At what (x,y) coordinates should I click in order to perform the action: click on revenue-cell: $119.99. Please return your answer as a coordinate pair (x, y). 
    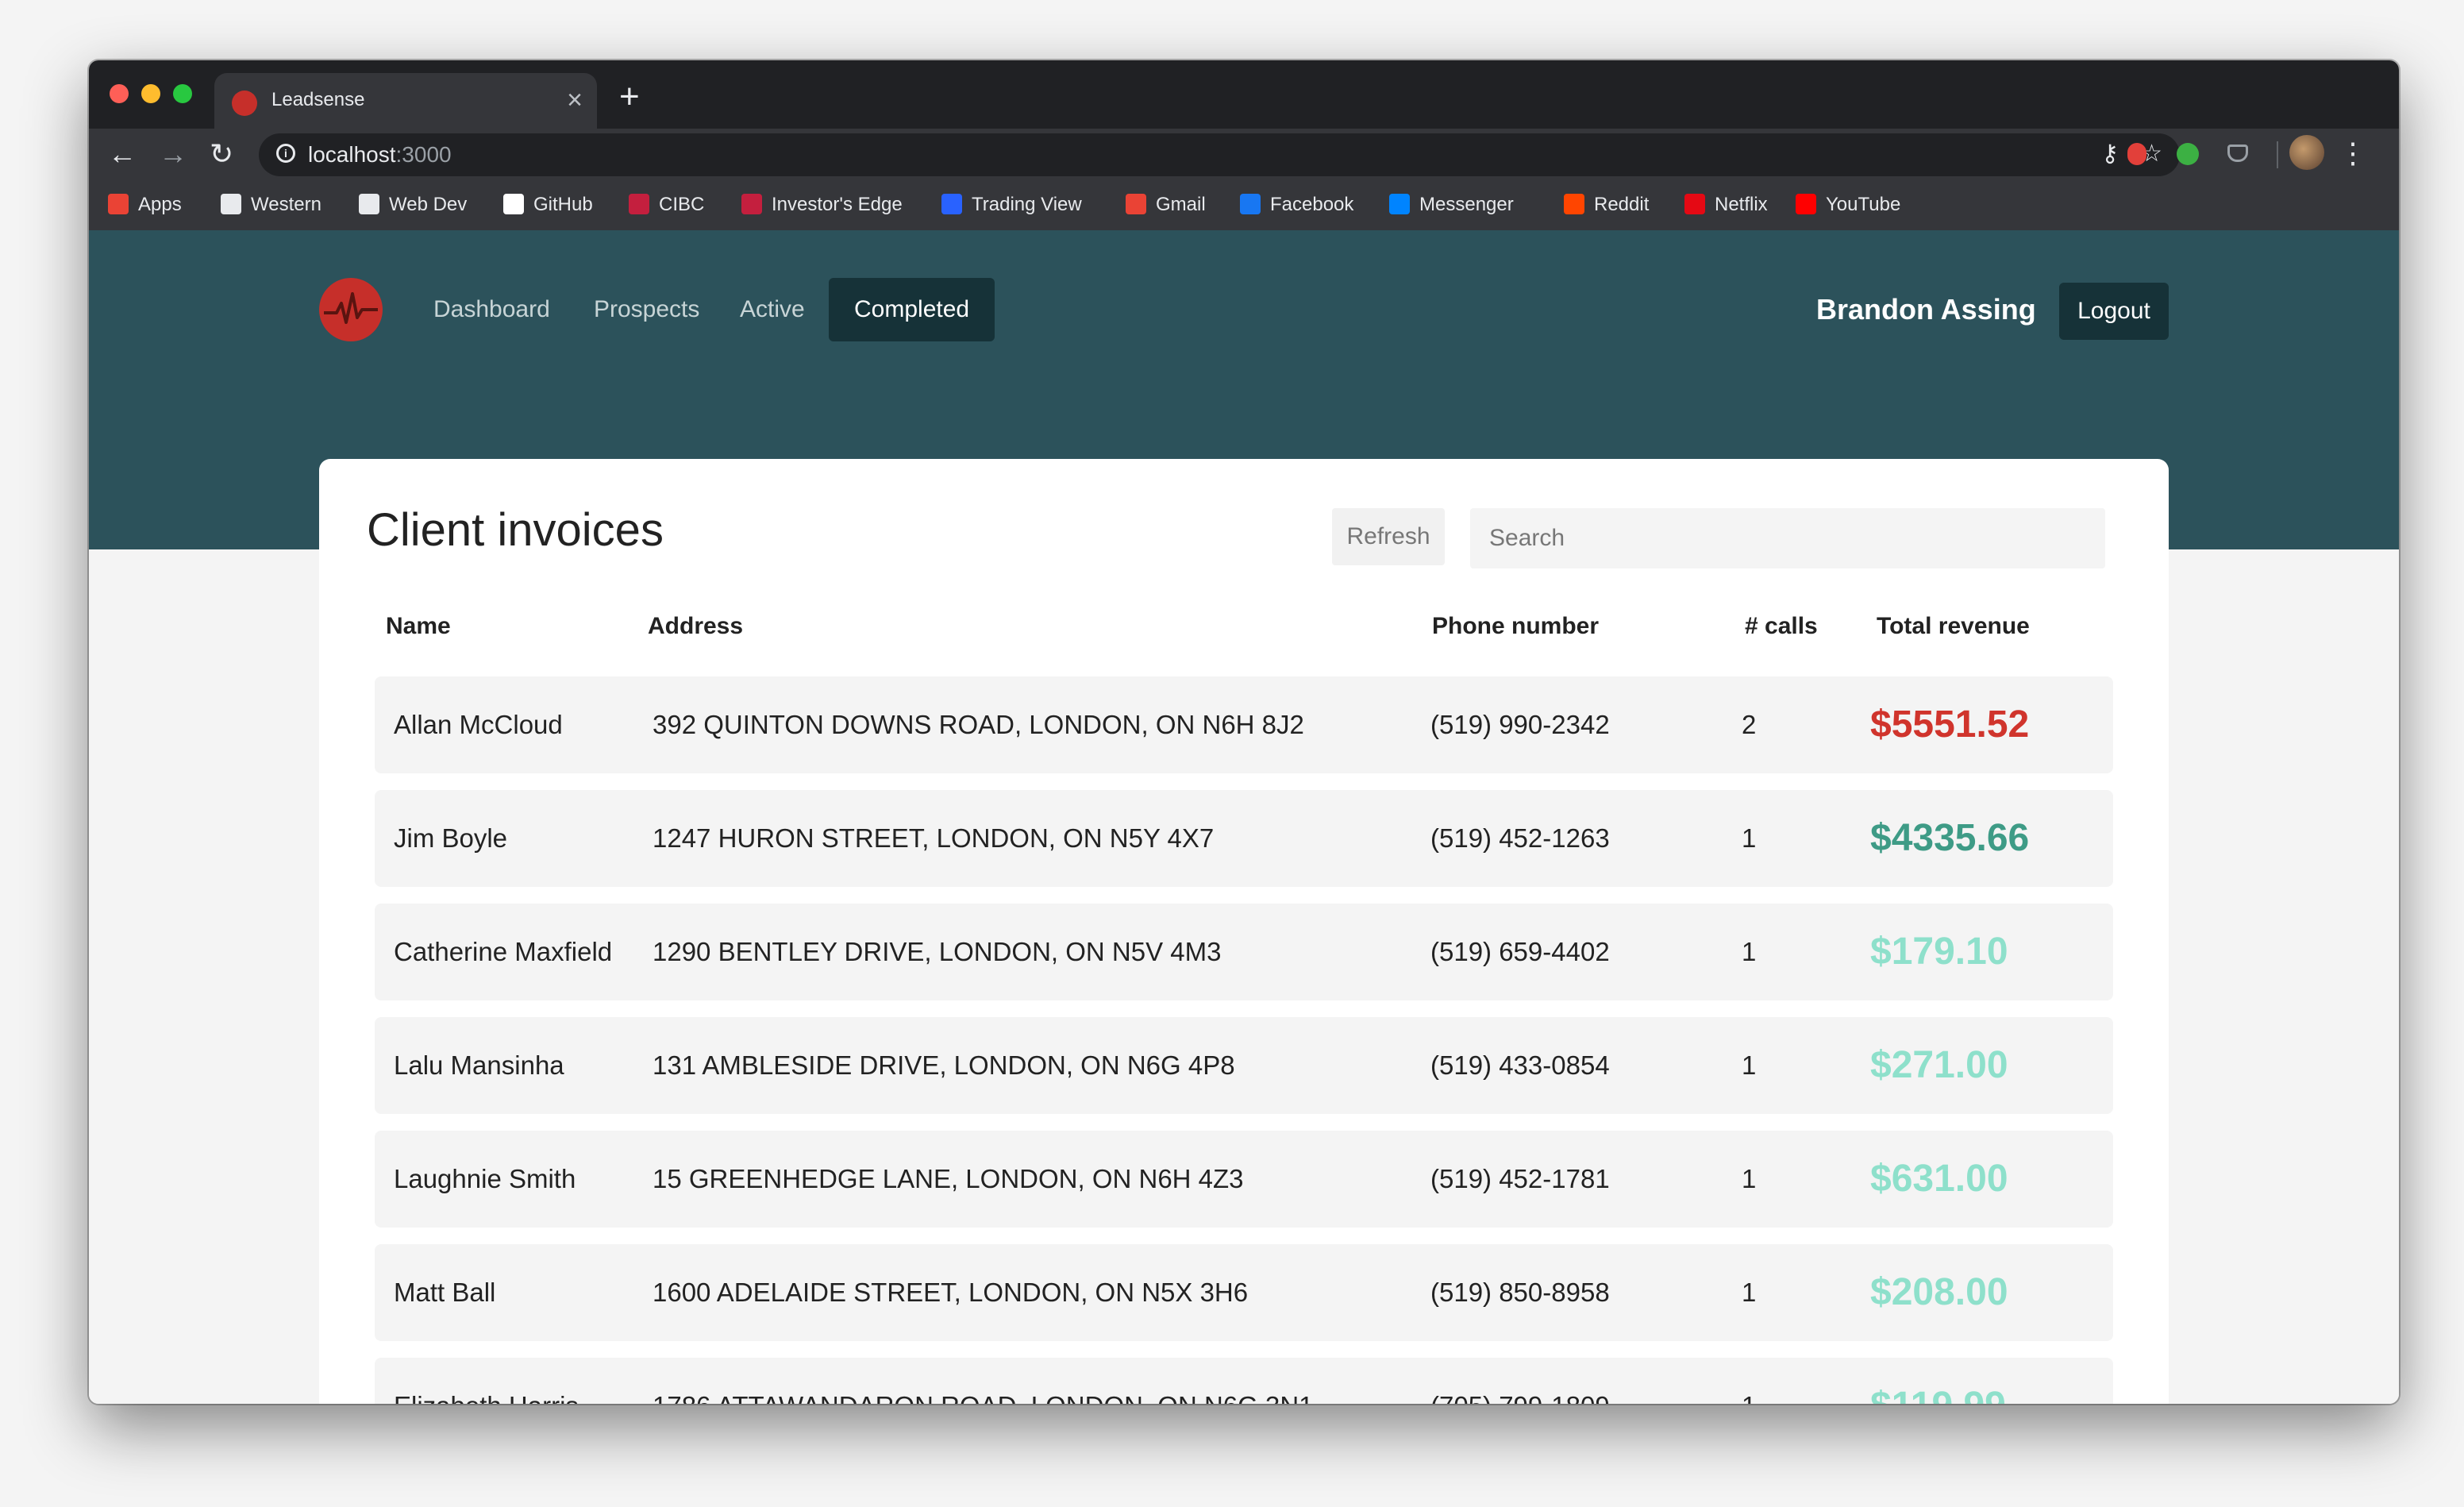
    Looking at the image, I should click on (1938, 1381).